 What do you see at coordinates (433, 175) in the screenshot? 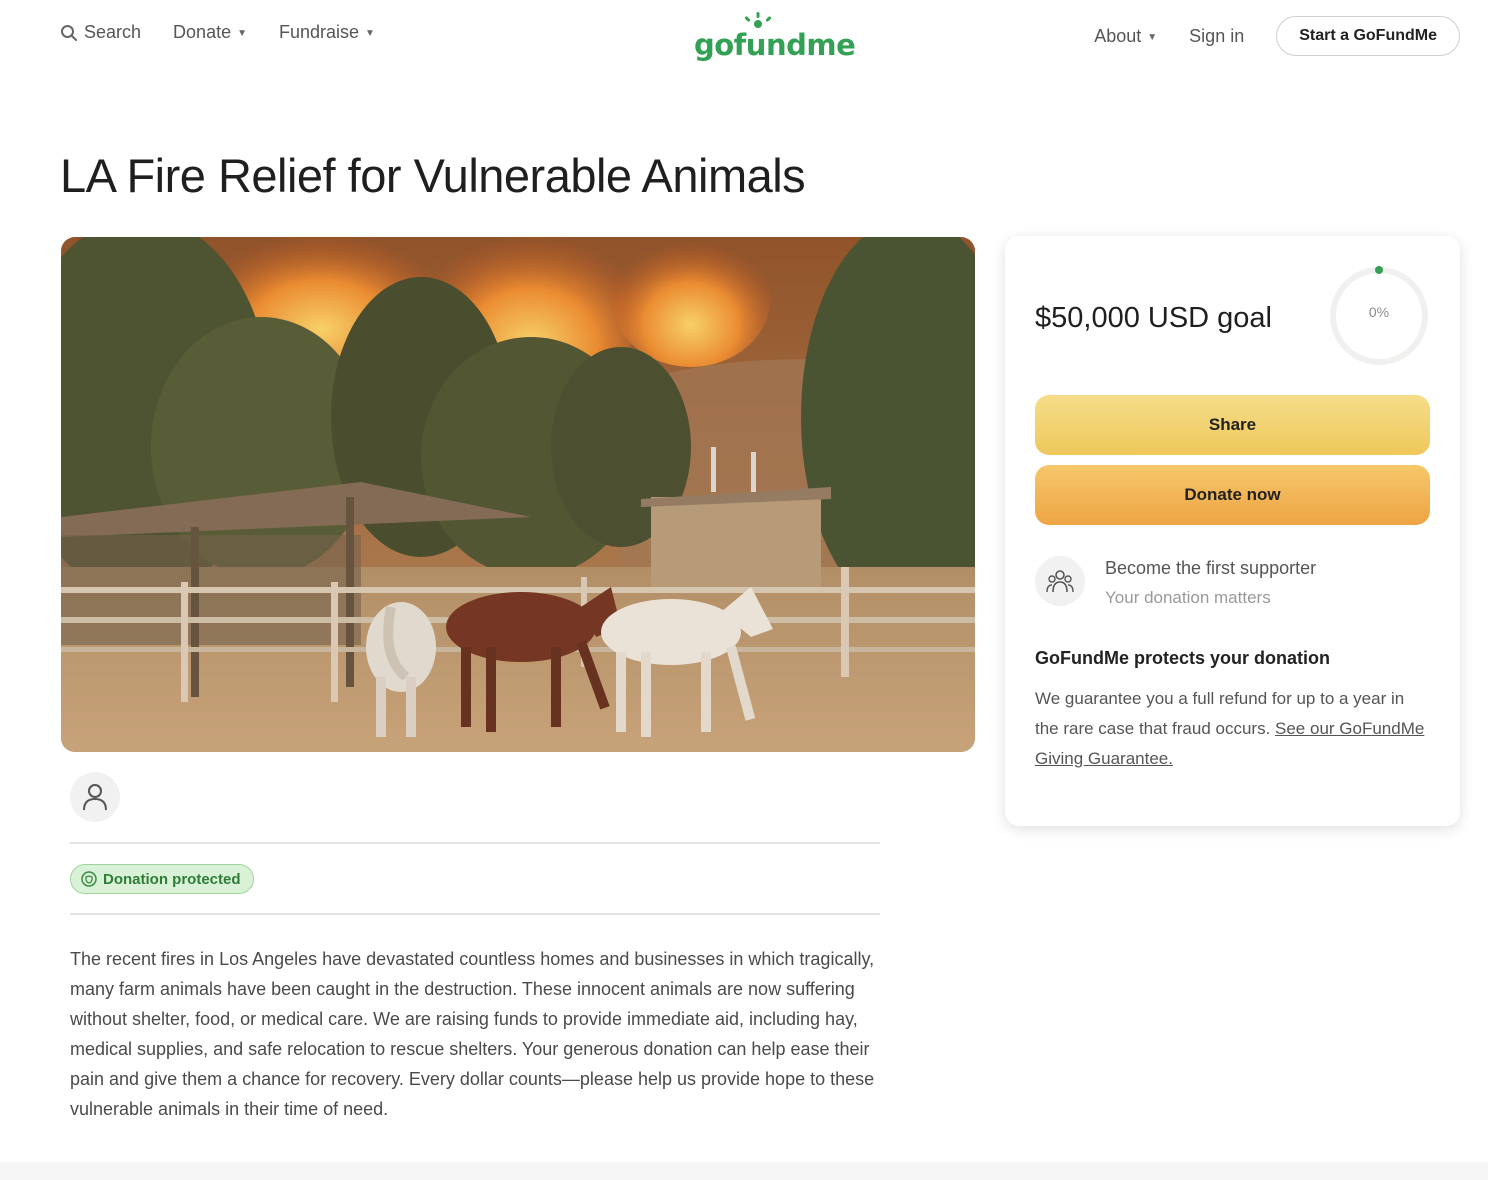
I see `page-title: LA Fire Relief for Vulnerable Animals` at bounding box center [433, 175].